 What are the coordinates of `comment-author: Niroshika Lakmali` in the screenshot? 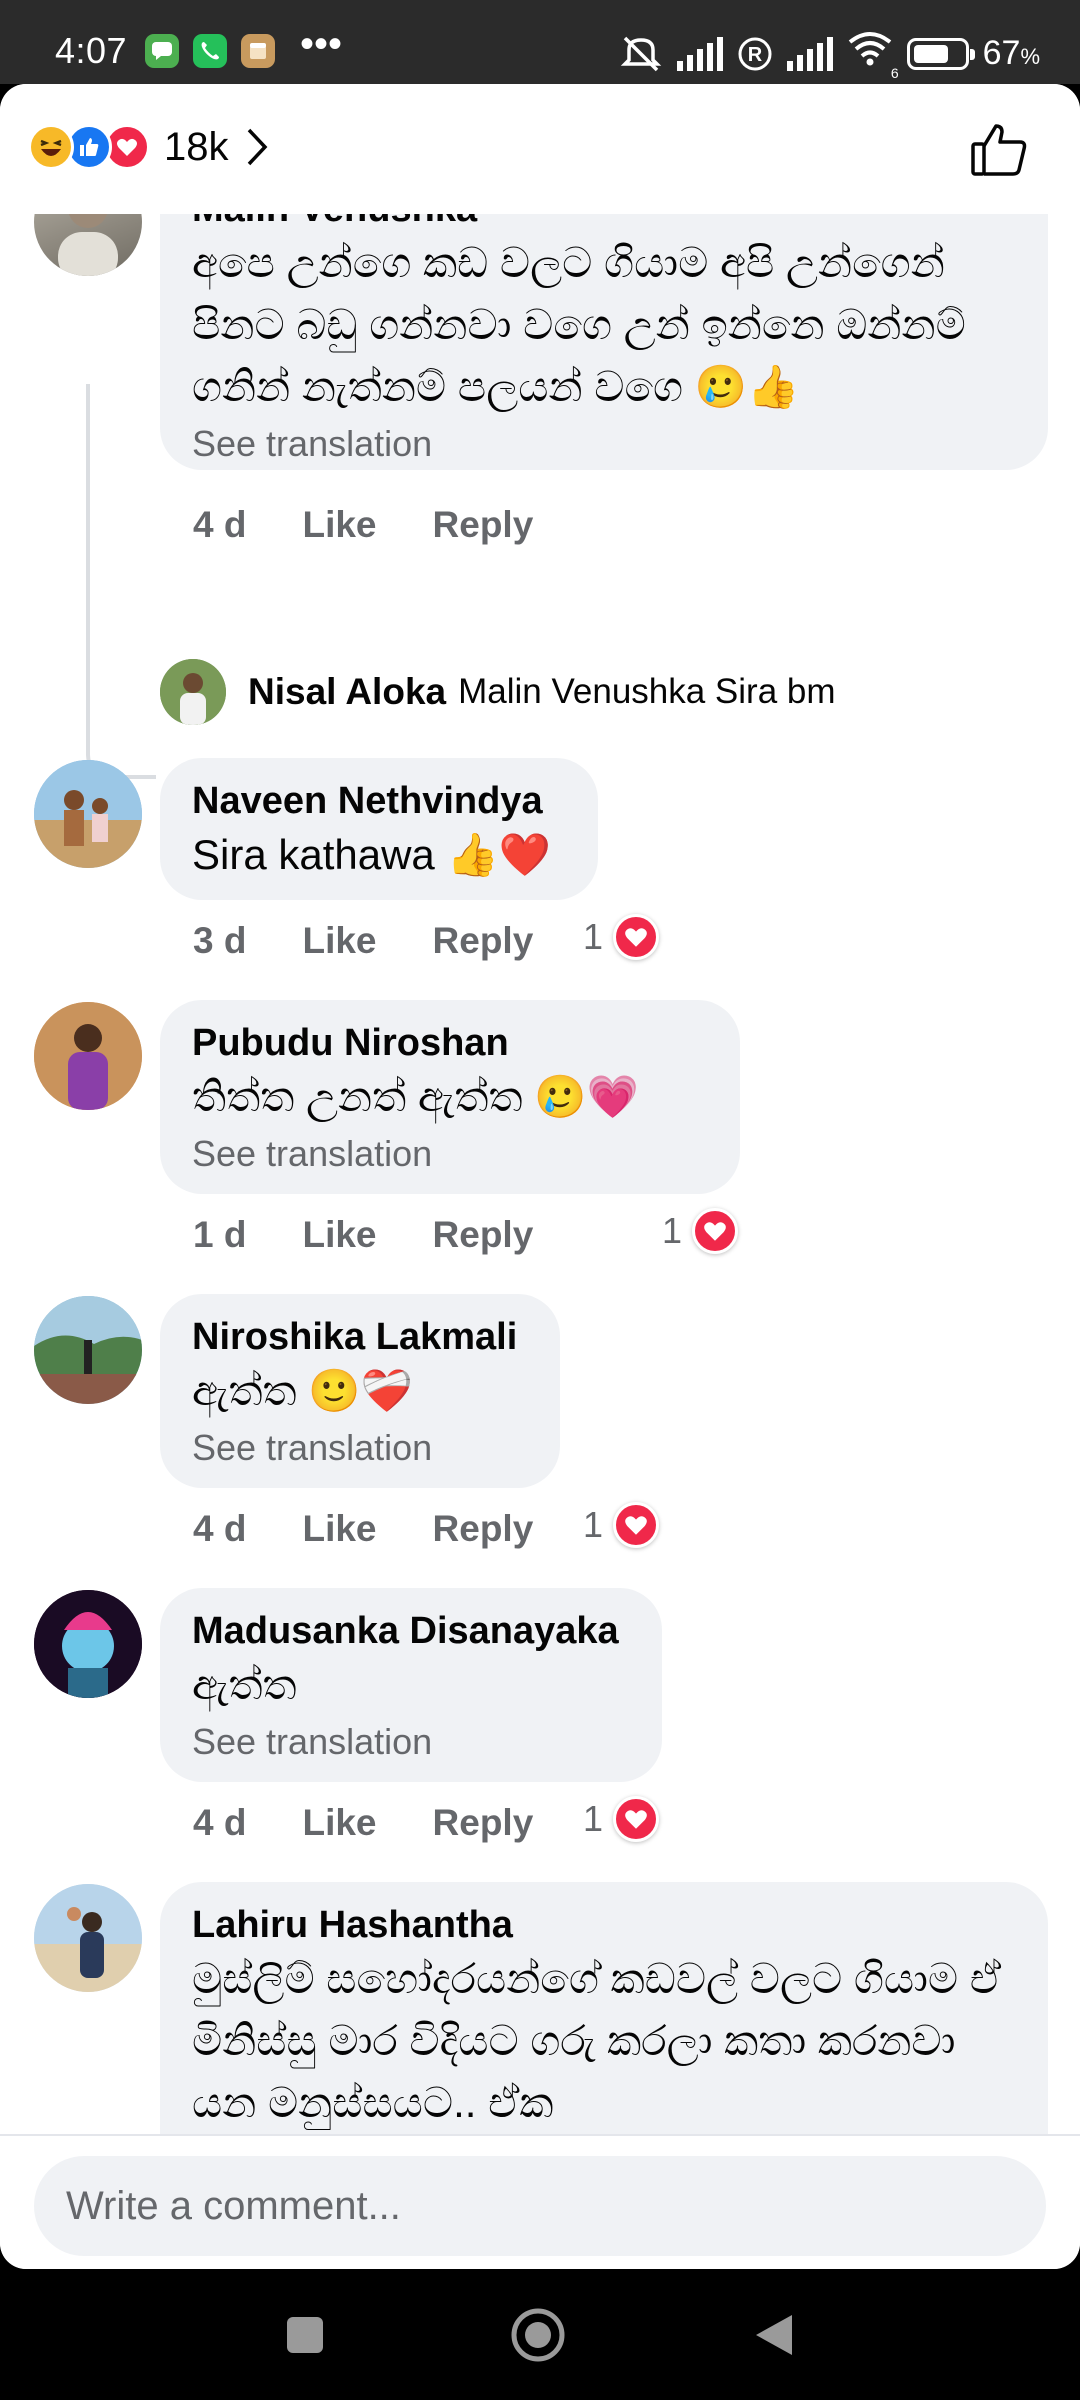 It's located at (360, 1337).